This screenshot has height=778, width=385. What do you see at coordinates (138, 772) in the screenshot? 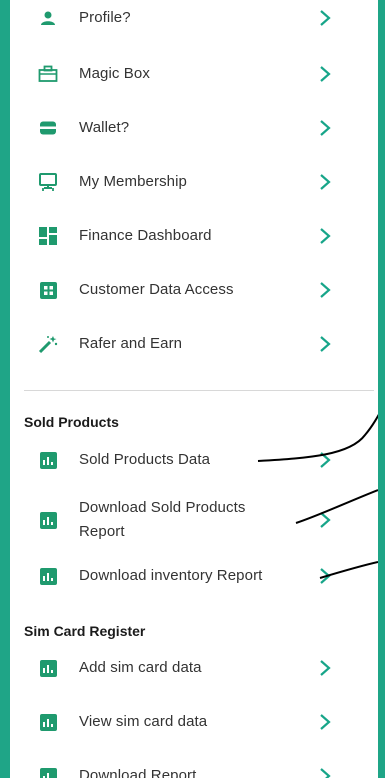
I see `menu-item-label: Download Report` at bounding box center [138, 772].